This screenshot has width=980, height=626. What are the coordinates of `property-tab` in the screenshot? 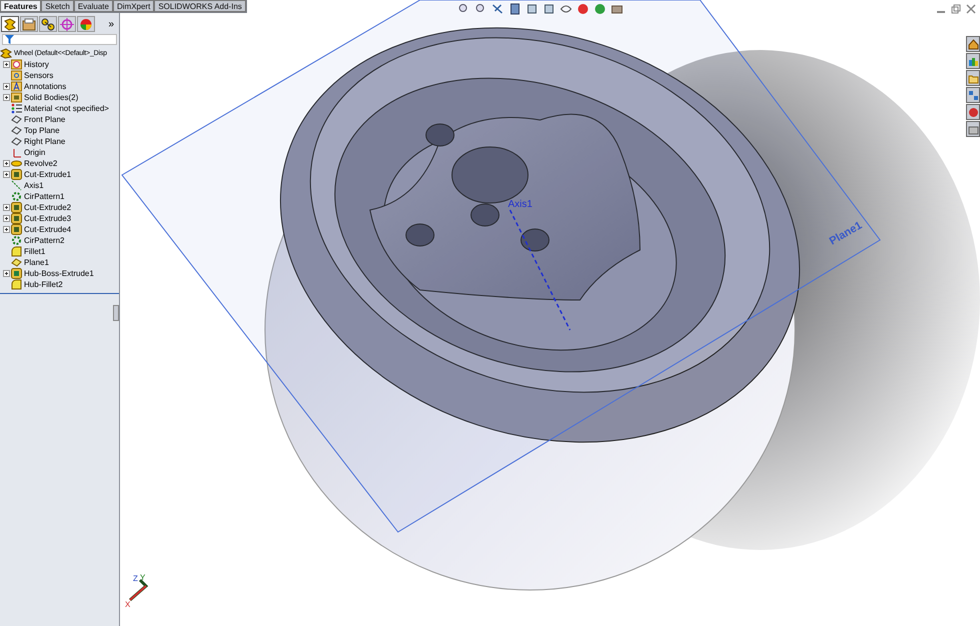 It's located at (29, 24).